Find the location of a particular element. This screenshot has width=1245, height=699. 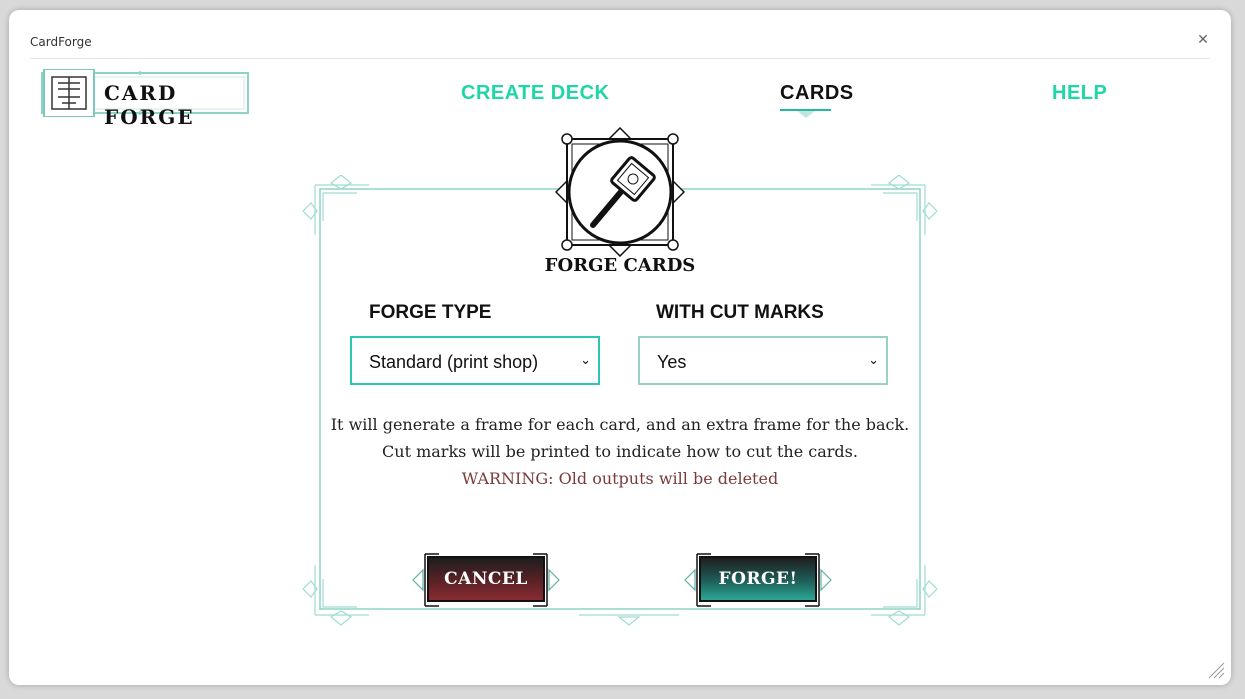

cut-marks-select: Yes ⌄ is located at coordinates (763, 360).